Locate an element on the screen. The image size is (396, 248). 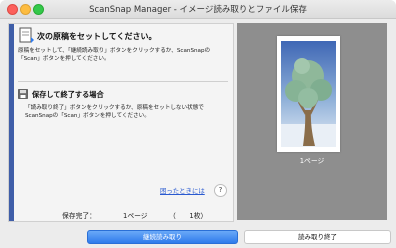
next-document-heading: 次の原稿をセットしてください。 is located at coordinates (97, 36).